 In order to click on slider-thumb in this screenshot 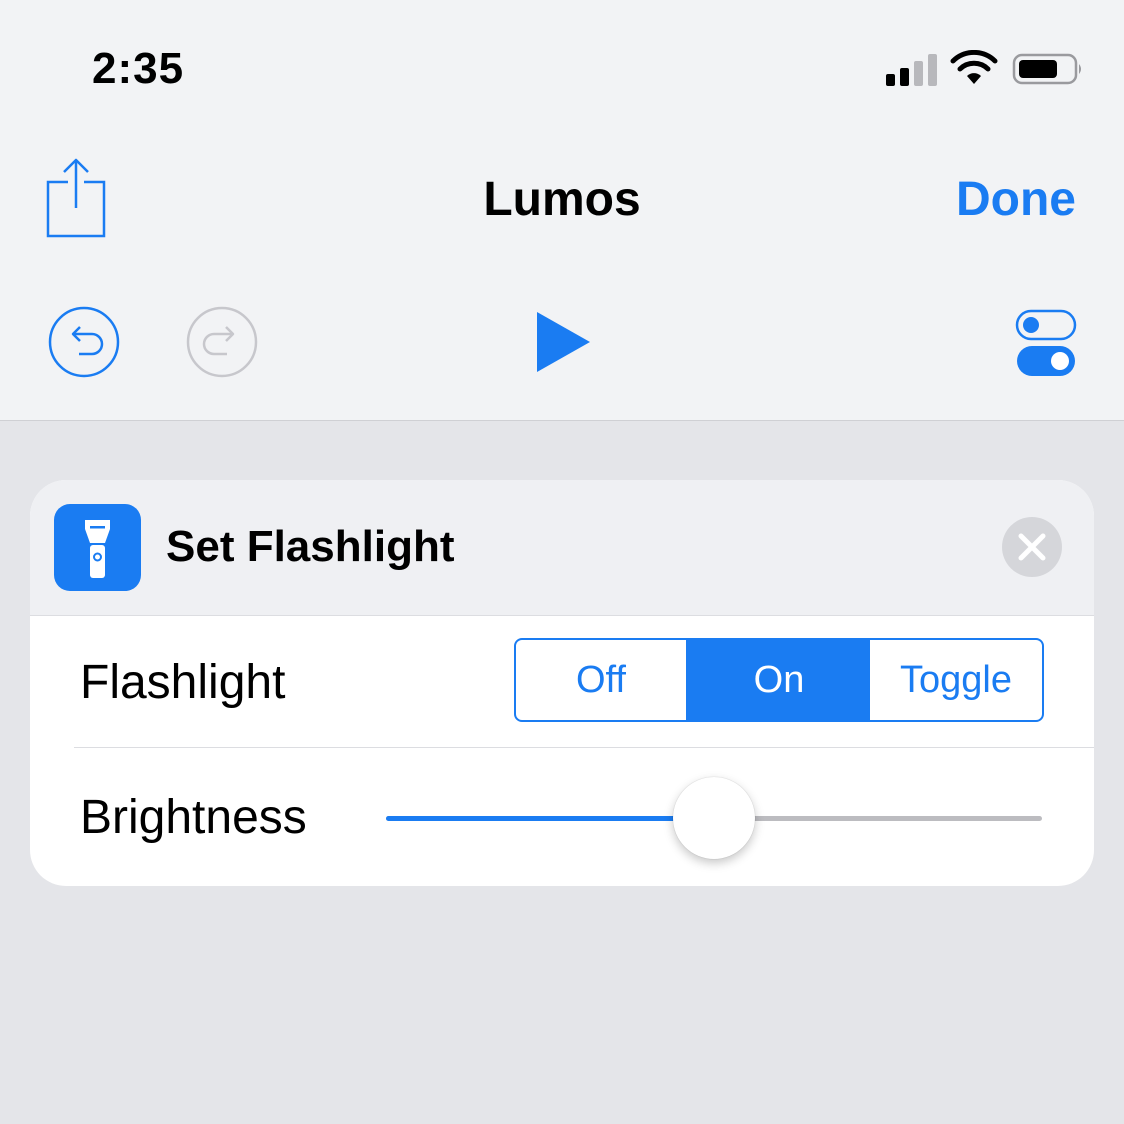, I will do `click(714, 818)`.